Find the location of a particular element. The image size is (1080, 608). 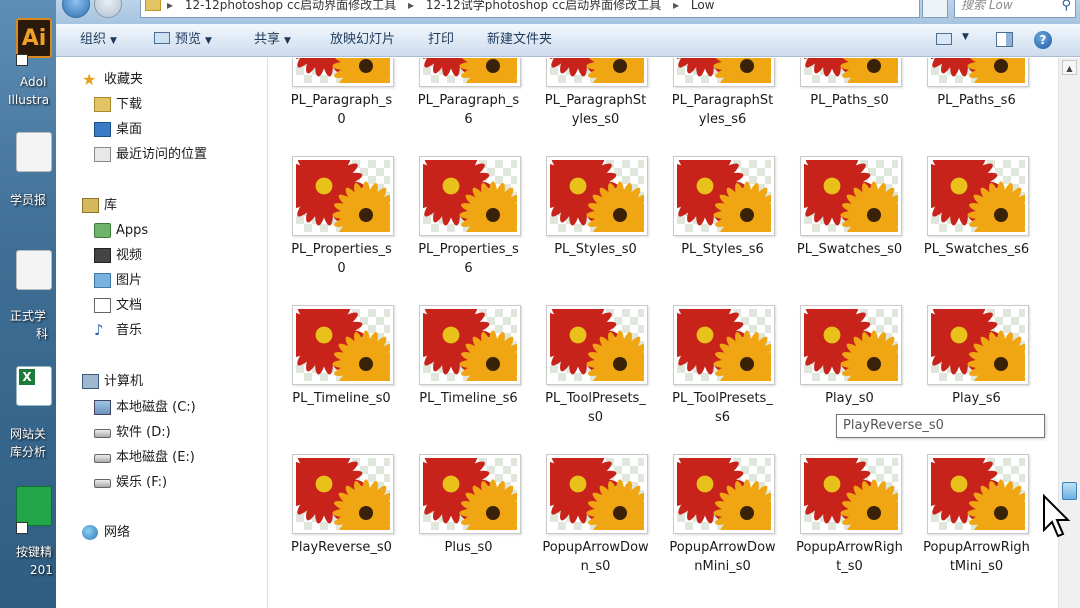

new-folder-button: 新建文件夹 is located at coordinates (519, 40).